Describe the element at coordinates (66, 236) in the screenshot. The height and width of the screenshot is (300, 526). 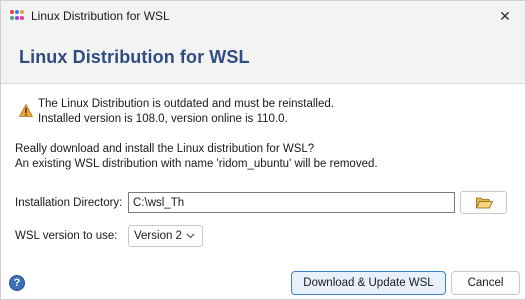
I see `wsl-version-label: WSL version to use:` at that location.